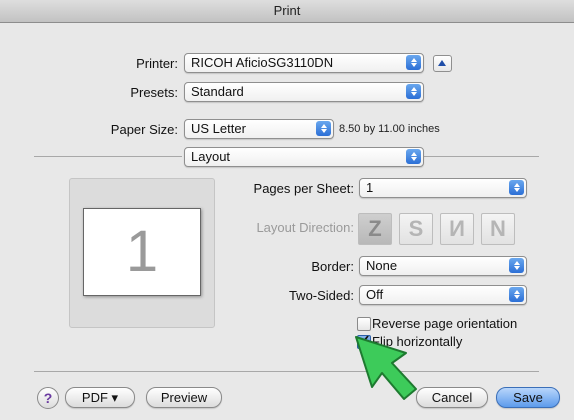 Image resolution: width=574 pixels, height=420 pixels. What do you see at coordinates (259, 129) in the screenshot?
I see `paper-size-select: US Letter` at bounding box center [259, 129].